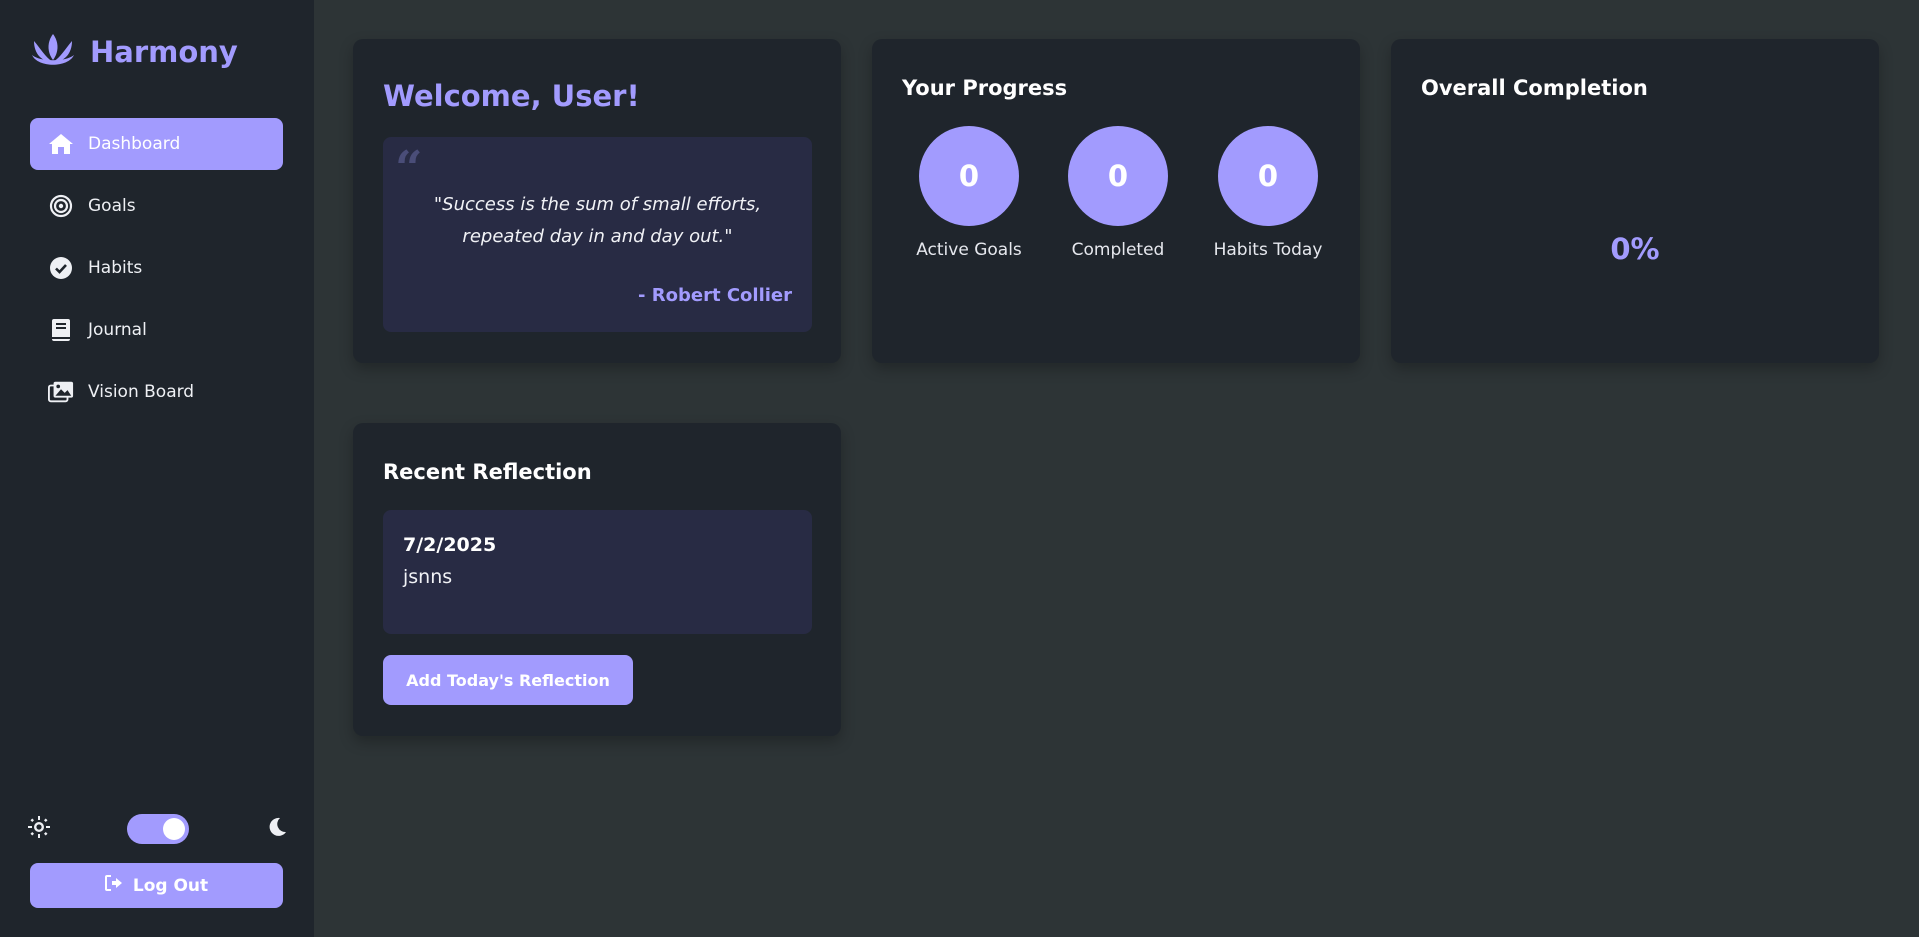 The width and height of the screenshot is (1919, 937). I want to click on brand: Harmony, so click(134, 52).